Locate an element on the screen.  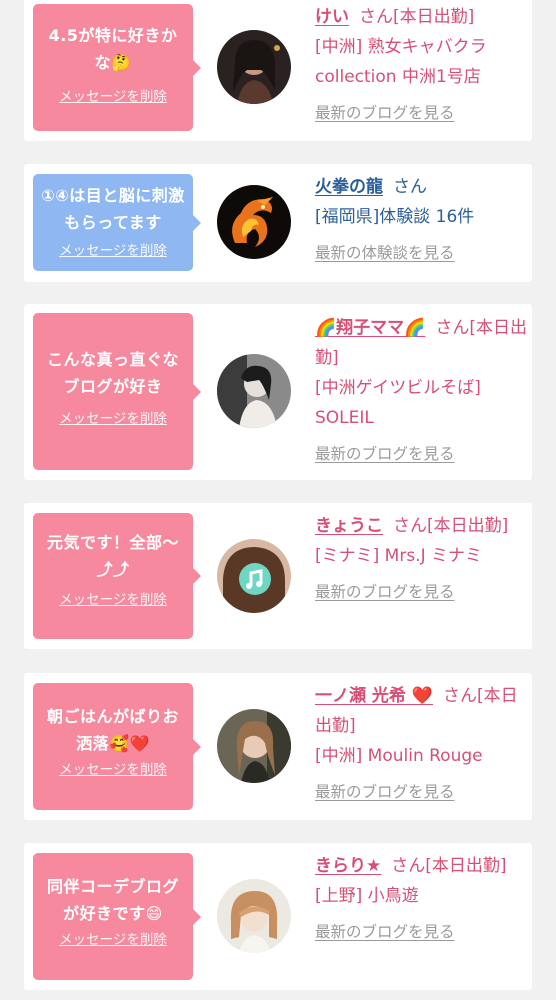
message-text: ①④は目と脳に刺激もらってます is located at coordinates (113, 209).